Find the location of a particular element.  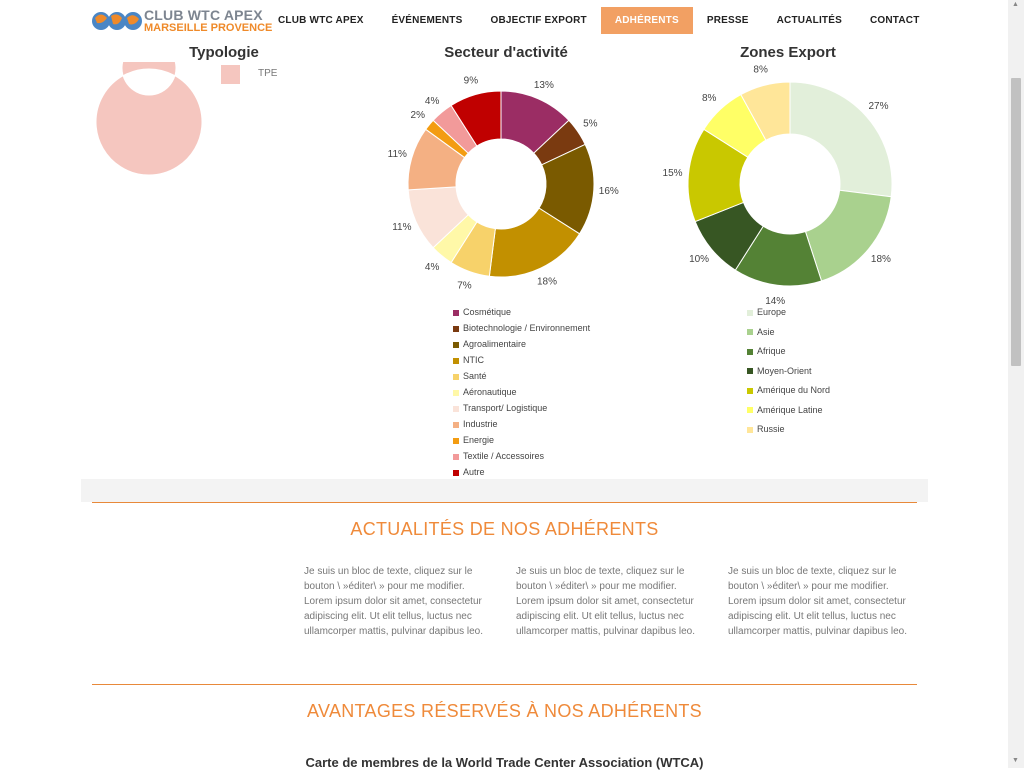

legend-item-ntic: NTIC is located at coordinates (468, 360).